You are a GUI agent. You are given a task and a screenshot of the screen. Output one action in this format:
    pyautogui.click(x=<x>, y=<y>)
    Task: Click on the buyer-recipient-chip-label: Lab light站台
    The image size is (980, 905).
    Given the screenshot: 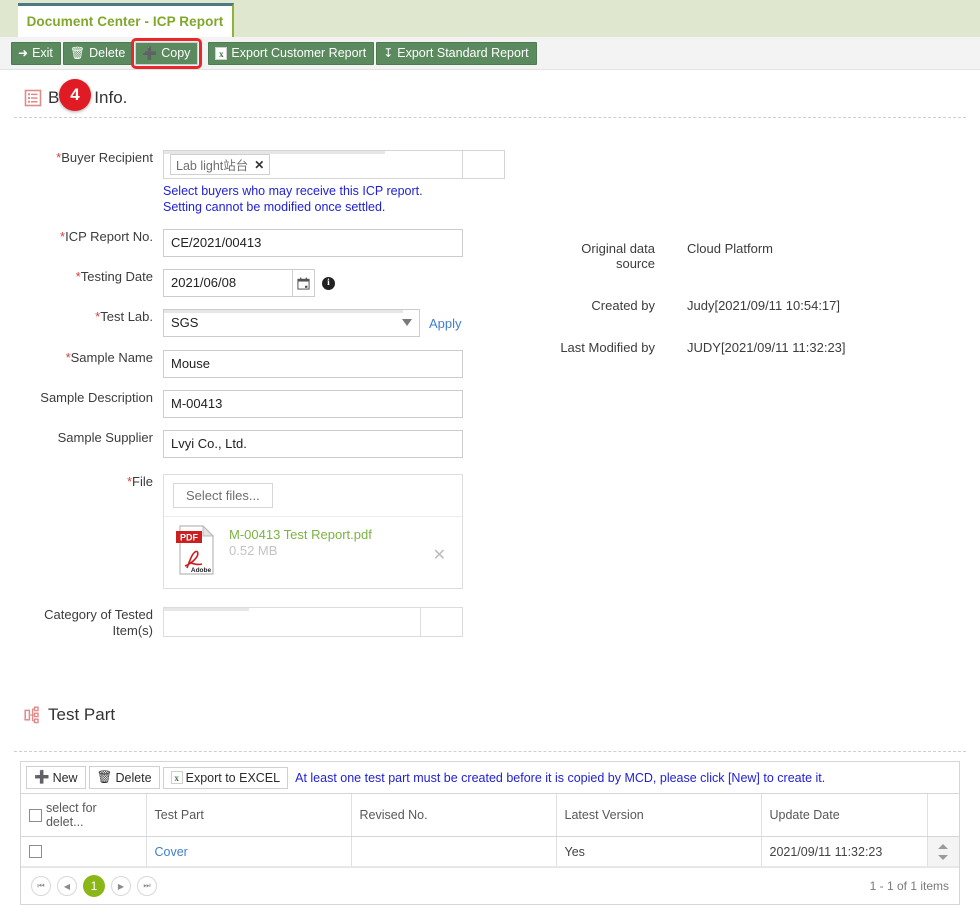 What is the action you would take?
    pyautogui.click(x=212, y=166)
    